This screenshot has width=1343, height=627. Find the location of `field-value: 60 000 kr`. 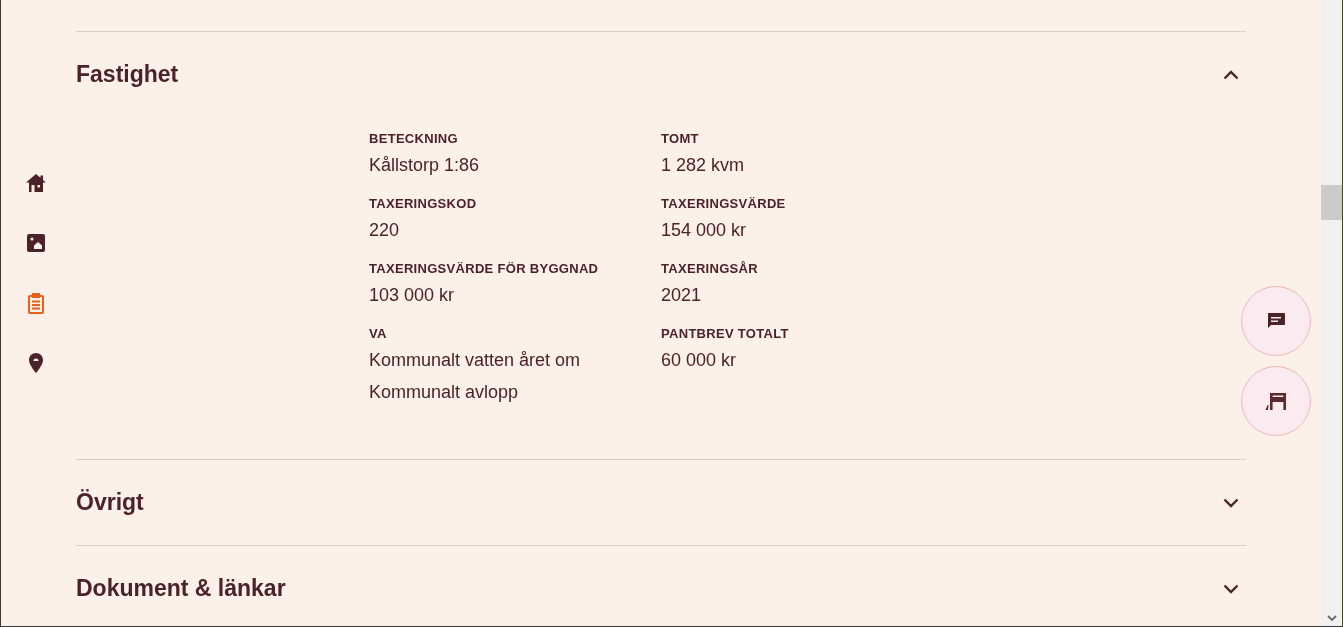

field-value: 60 000 kr is located at coordinates (699, 360).